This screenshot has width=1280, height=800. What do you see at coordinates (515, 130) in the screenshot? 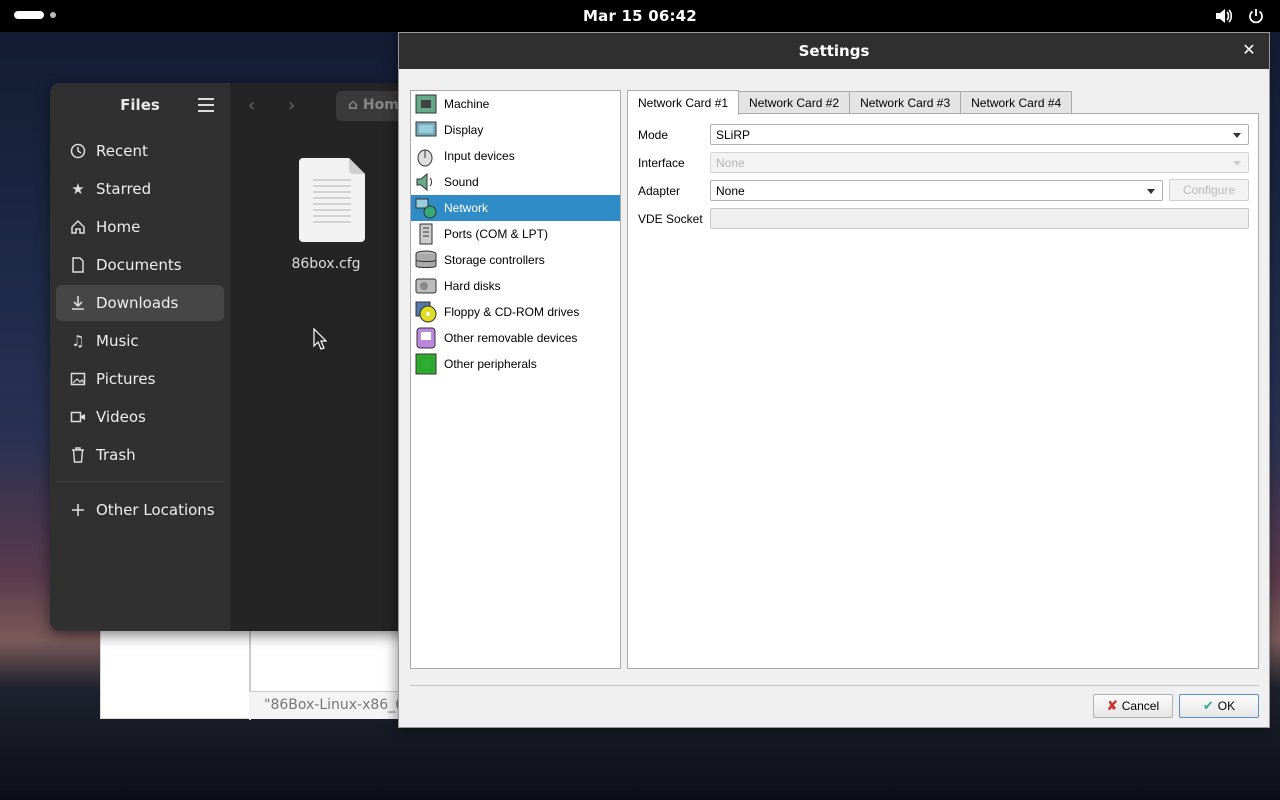
I see `category-display: Display` at bounding box center [515, 130].